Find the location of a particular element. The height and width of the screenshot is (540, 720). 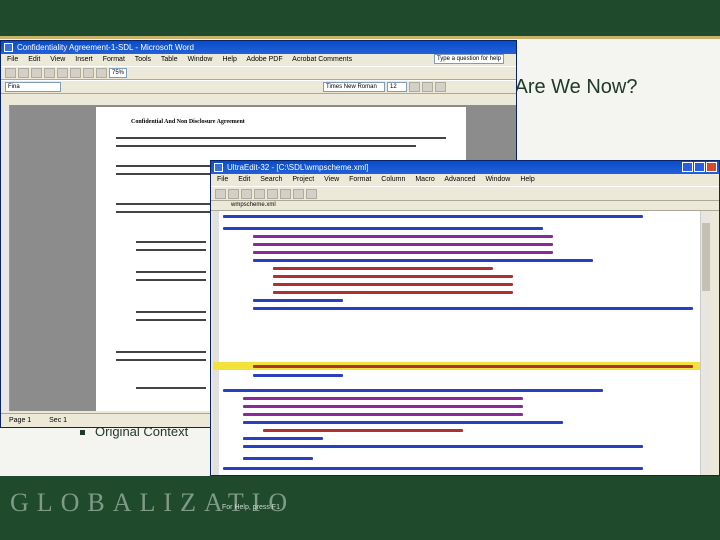

xml-menu-column: Column is located at coordinates (393, 179).